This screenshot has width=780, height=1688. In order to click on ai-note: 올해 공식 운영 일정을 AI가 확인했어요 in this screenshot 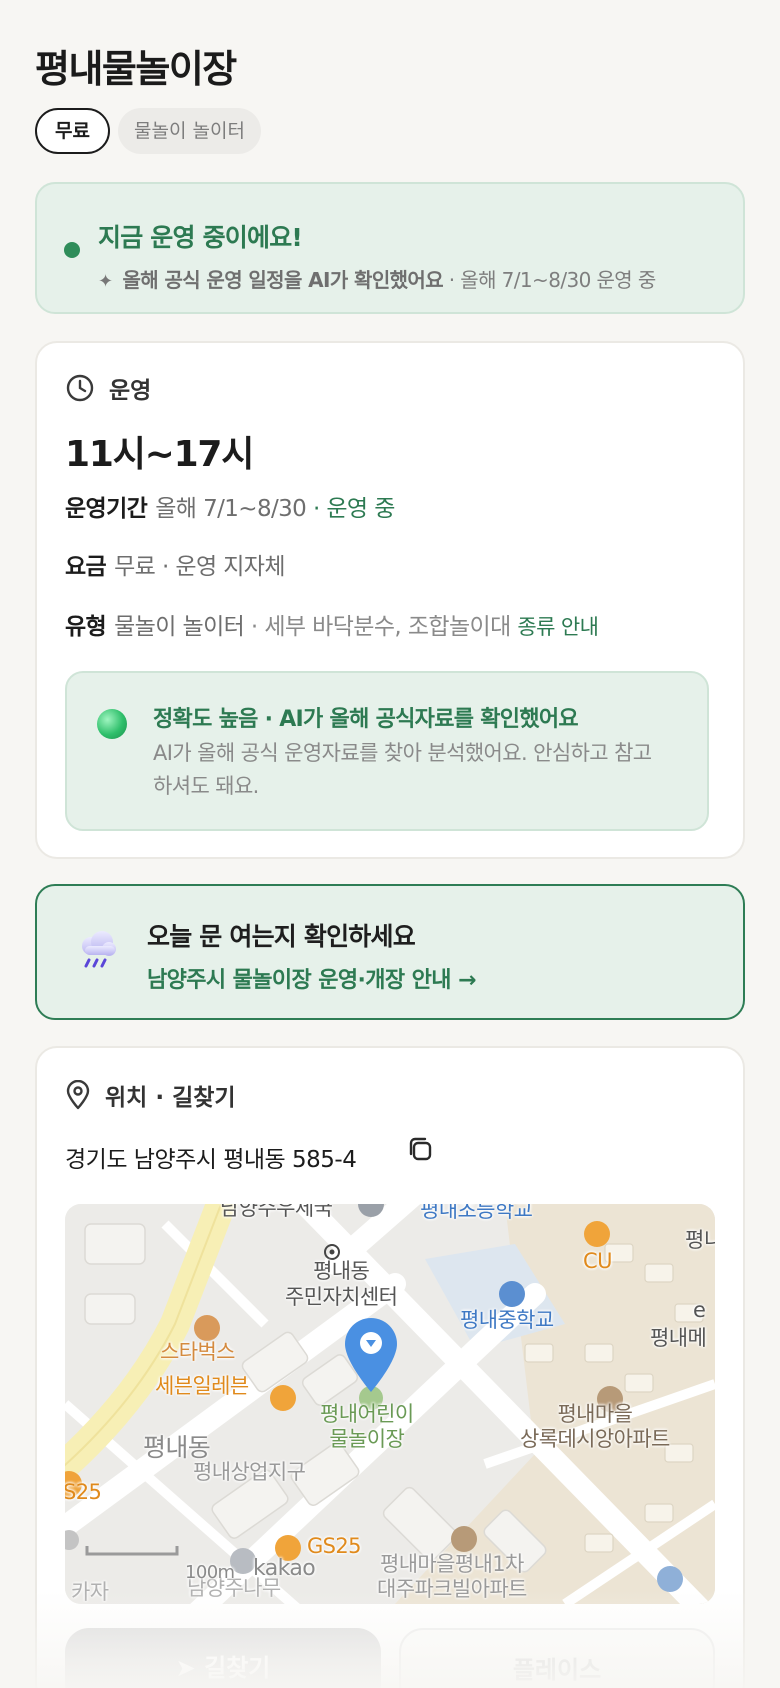, I will do `click(283, 280)`.